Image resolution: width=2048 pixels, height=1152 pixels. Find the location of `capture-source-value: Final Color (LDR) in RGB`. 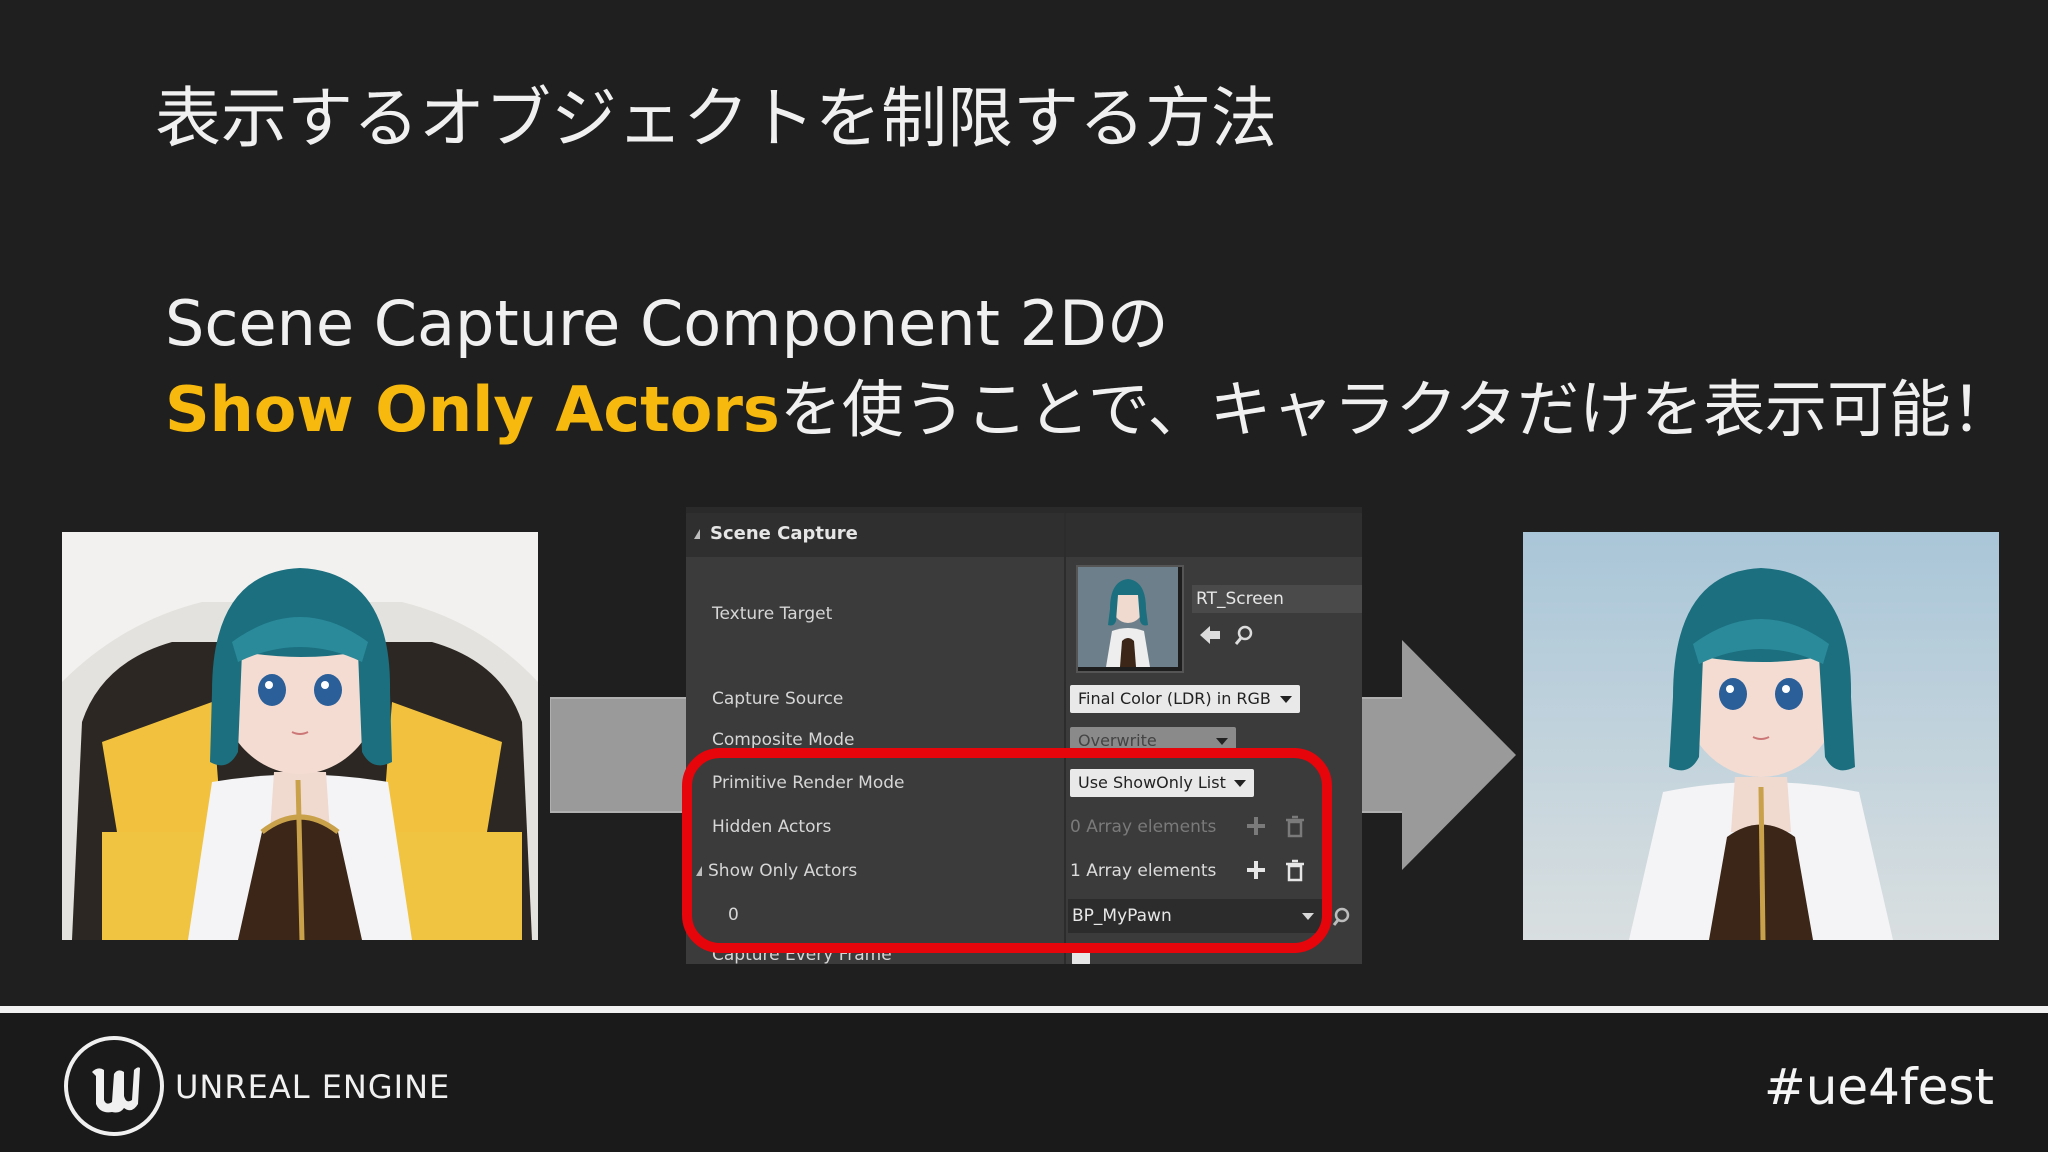

capture-source-value: Final Color (LDR) in RGB is located at coordinates (1174, 698).